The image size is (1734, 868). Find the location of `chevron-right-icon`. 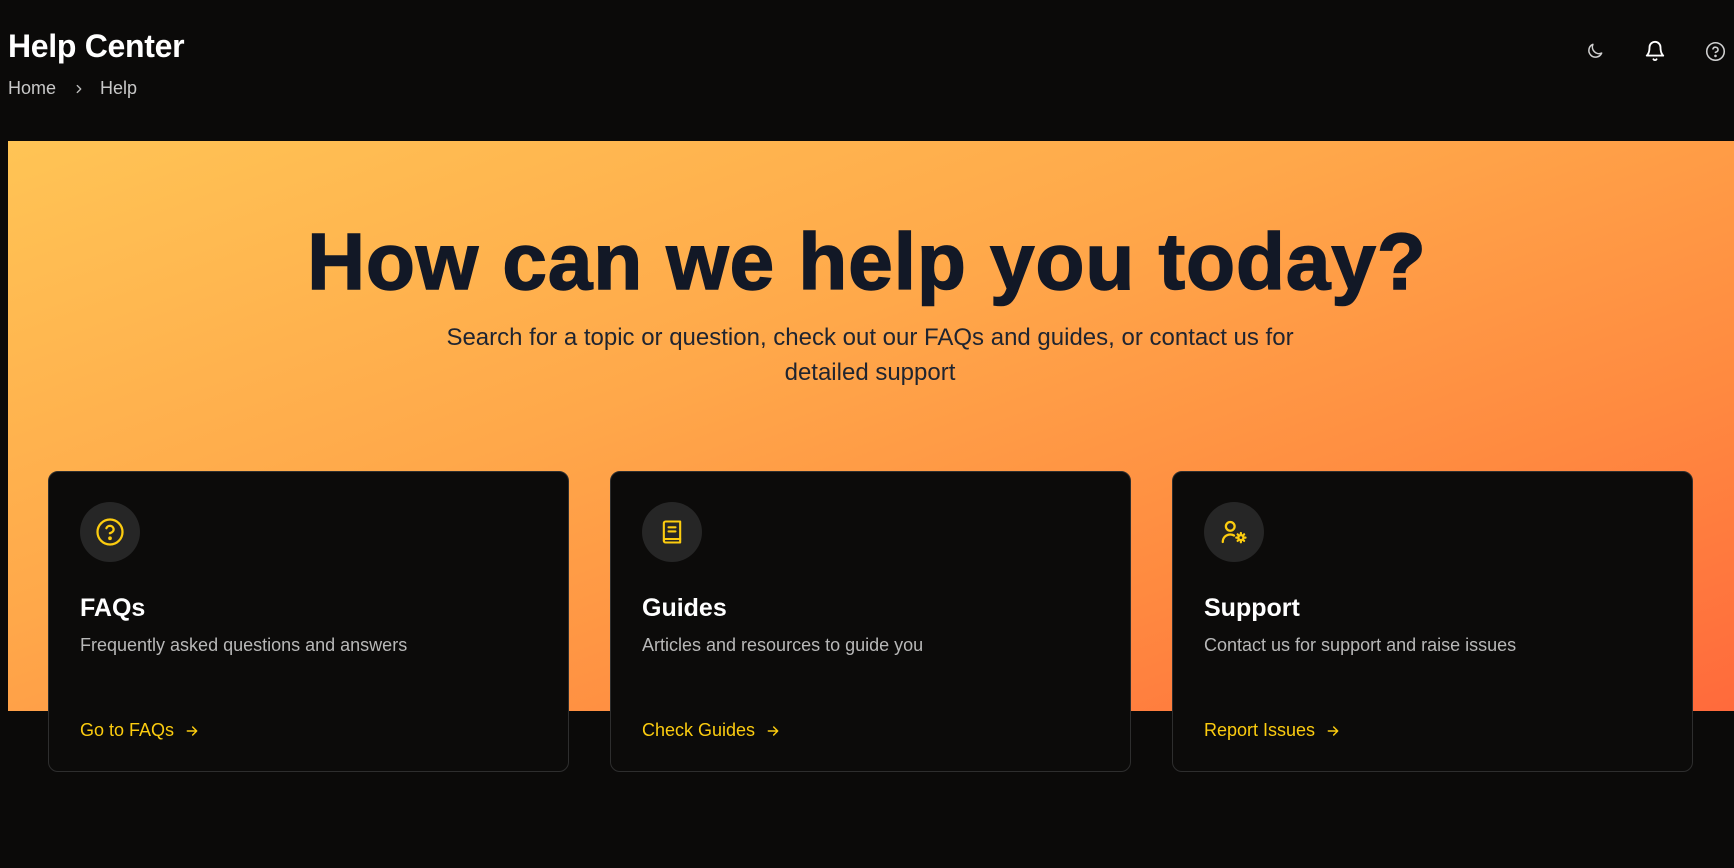

chevron-right-icon is located at coordinates (79, 89).